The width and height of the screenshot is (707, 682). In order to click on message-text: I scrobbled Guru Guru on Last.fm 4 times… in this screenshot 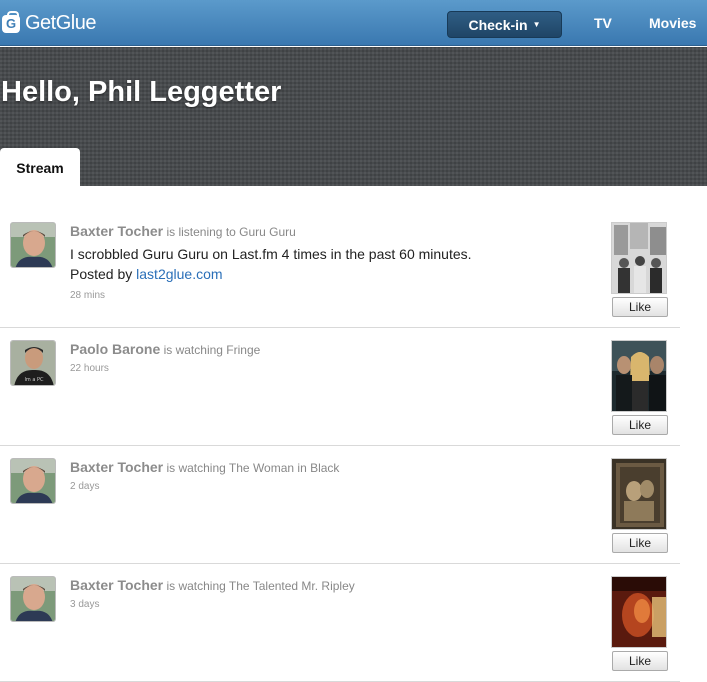, I will do `click(271, 254)`.